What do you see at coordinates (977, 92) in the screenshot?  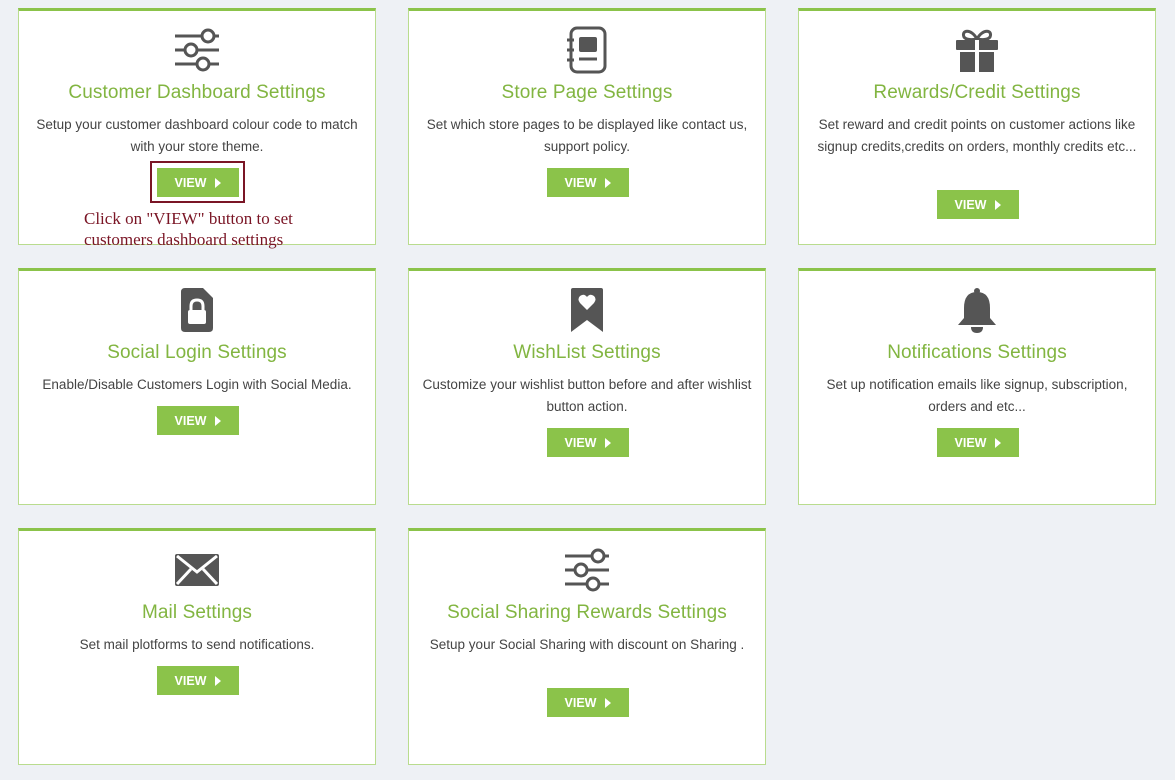 I see `card-title: Rewards/Credit Settings` at bounding box center [977, 92].